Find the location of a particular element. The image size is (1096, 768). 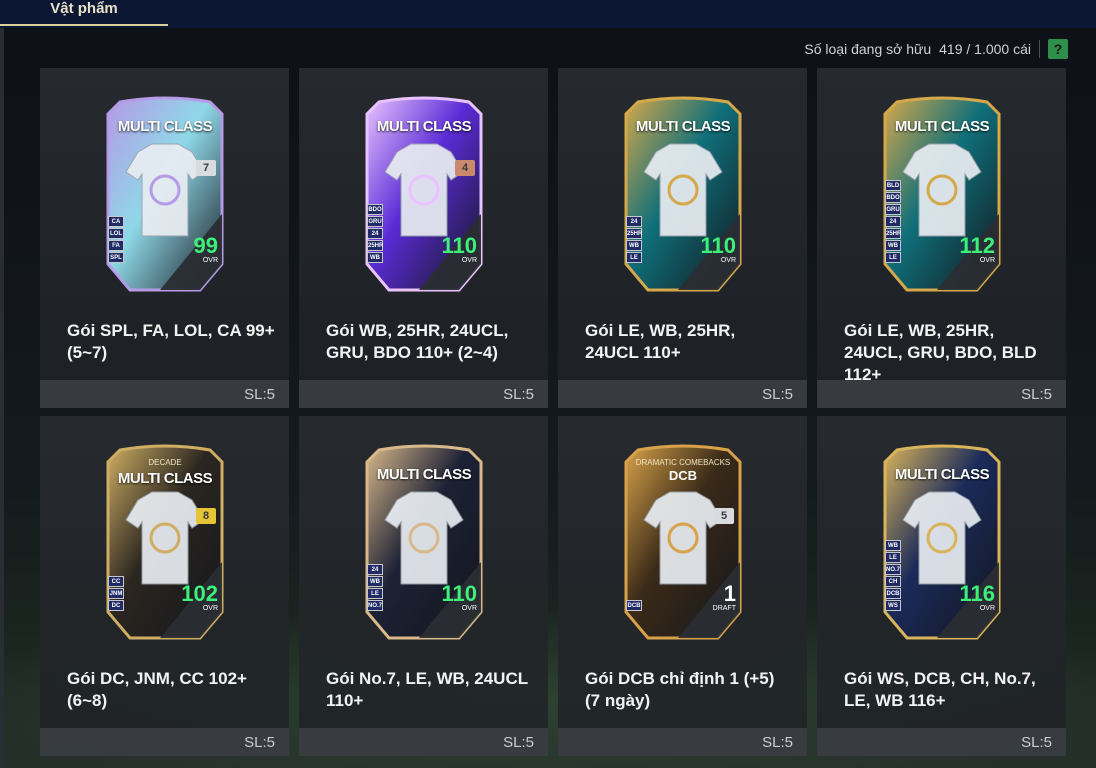

item-name: Gói DC, JNM, CC 102+ (6~8) is located at coordinates (157, 689).